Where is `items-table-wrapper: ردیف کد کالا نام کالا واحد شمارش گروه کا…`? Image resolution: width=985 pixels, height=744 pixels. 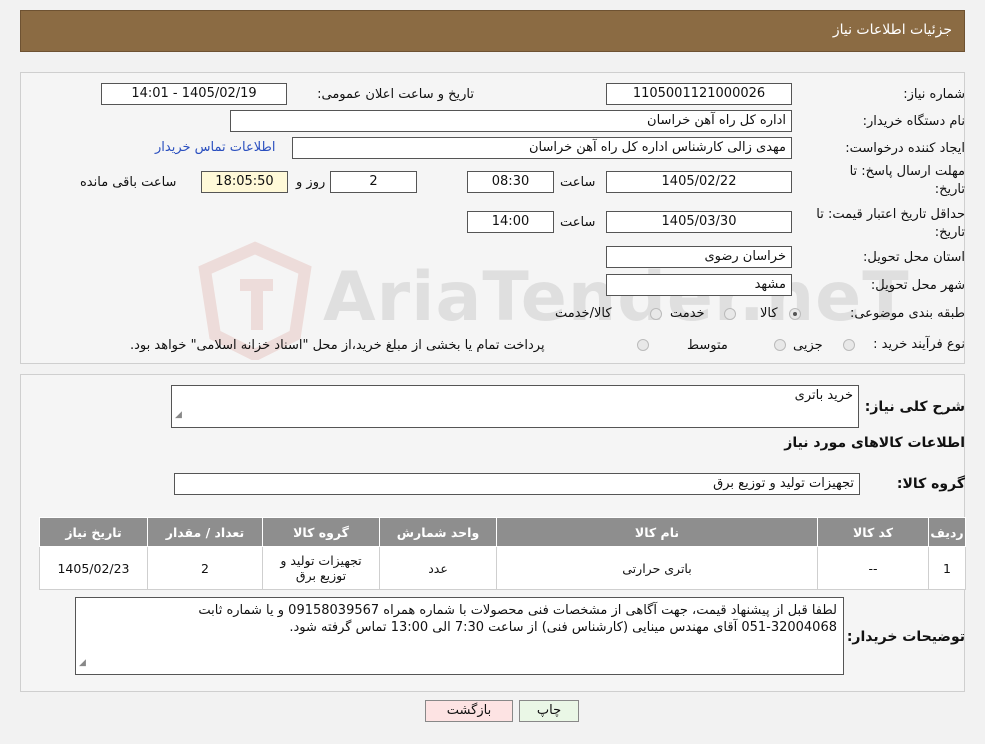
items-table-wrapper: ردیف کد کالا نام کالا واحد شمارش گروه کا… is located at coordinates (502, 553).